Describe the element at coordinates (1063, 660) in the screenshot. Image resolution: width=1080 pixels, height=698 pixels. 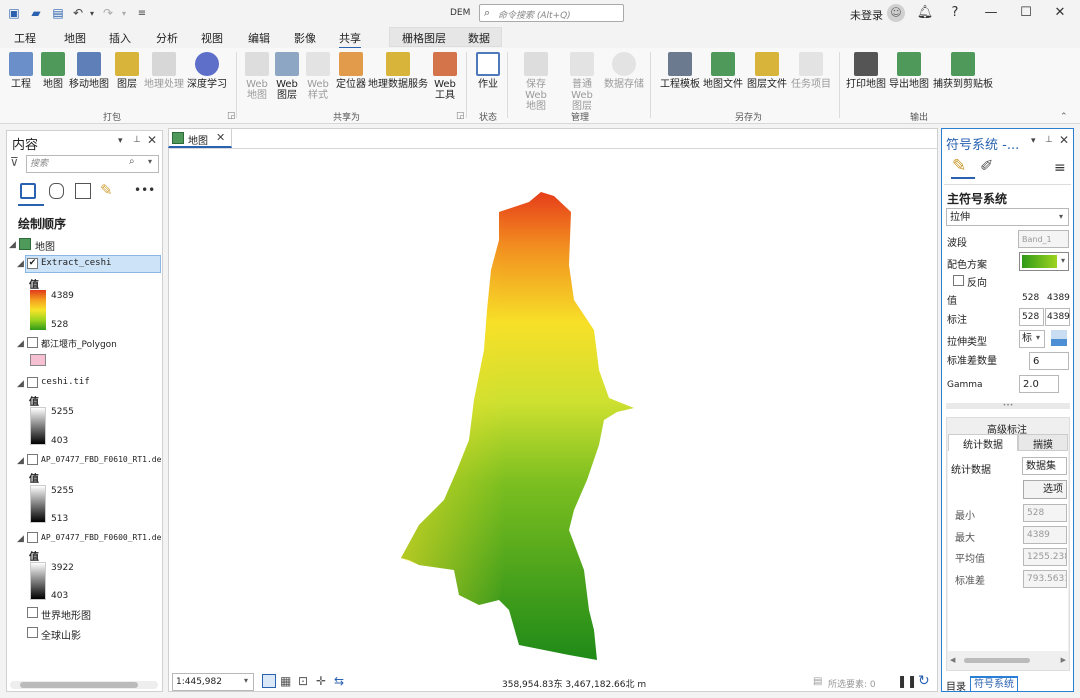
I see `scroll-right-icon: ▶` at that location.